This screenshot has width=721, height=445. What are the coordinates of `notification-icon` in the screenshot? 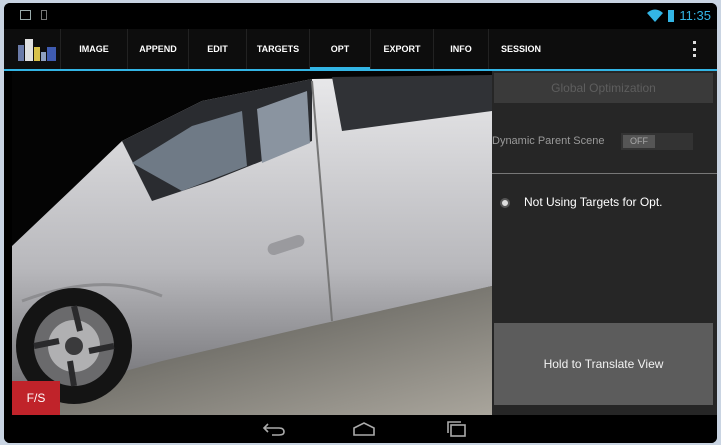 It's located at (44, 15).